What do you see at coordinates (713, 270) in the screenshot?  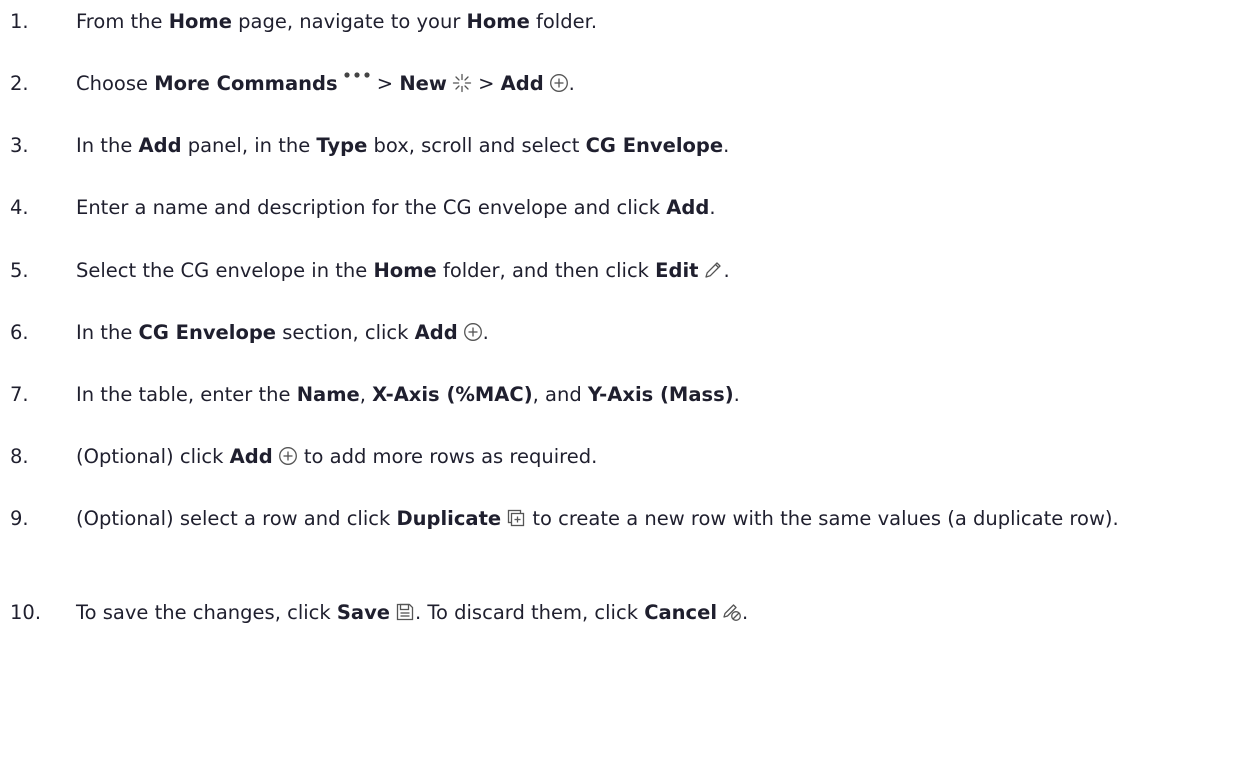 I see `edit-pencil-icon` at bounding box center [713, 270].